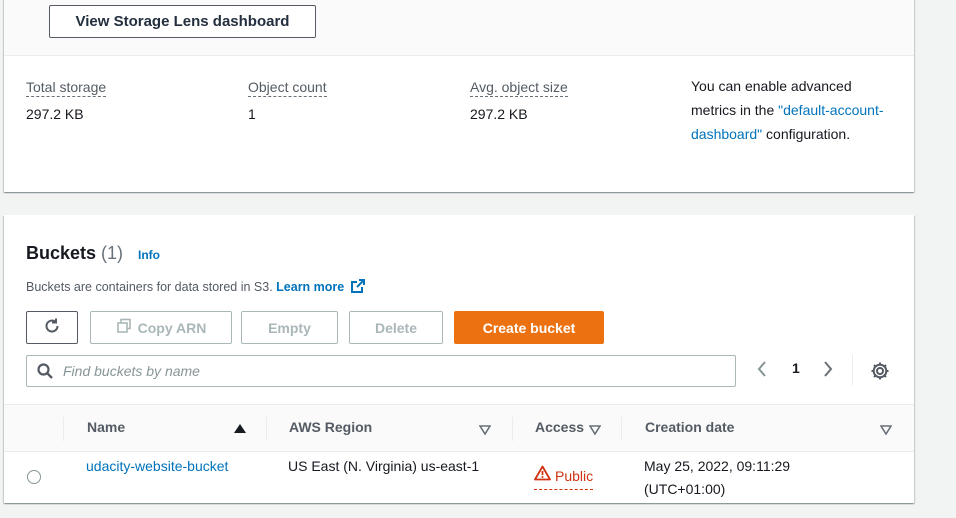  I want to click on buckets-title: Buckets, so click(61, 253).